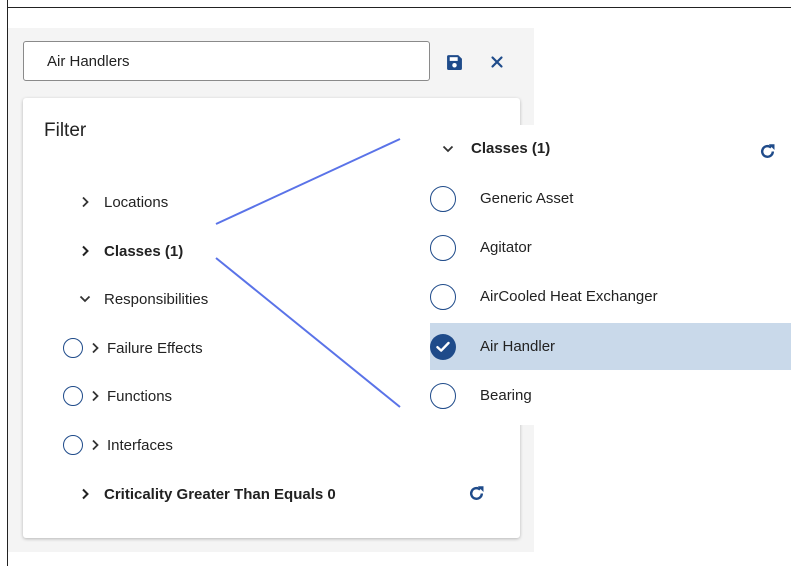 The image size is (791, 566). I want to click on class-option-label: Agitator, so click(506, 247).